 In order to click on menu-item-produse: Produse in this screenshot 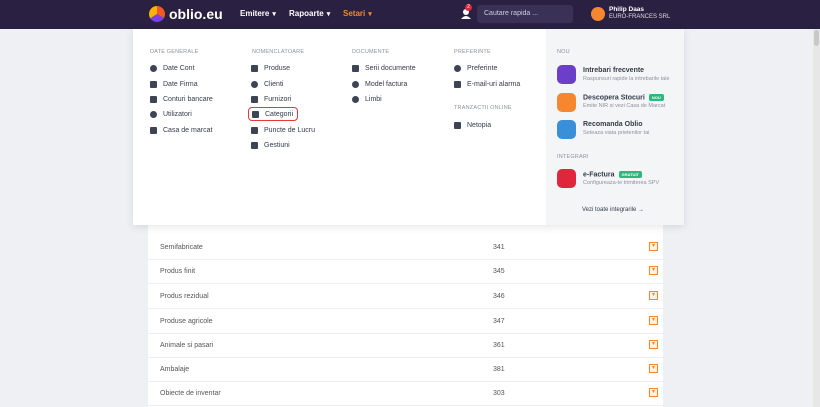, I will do `click(270, 68)`.